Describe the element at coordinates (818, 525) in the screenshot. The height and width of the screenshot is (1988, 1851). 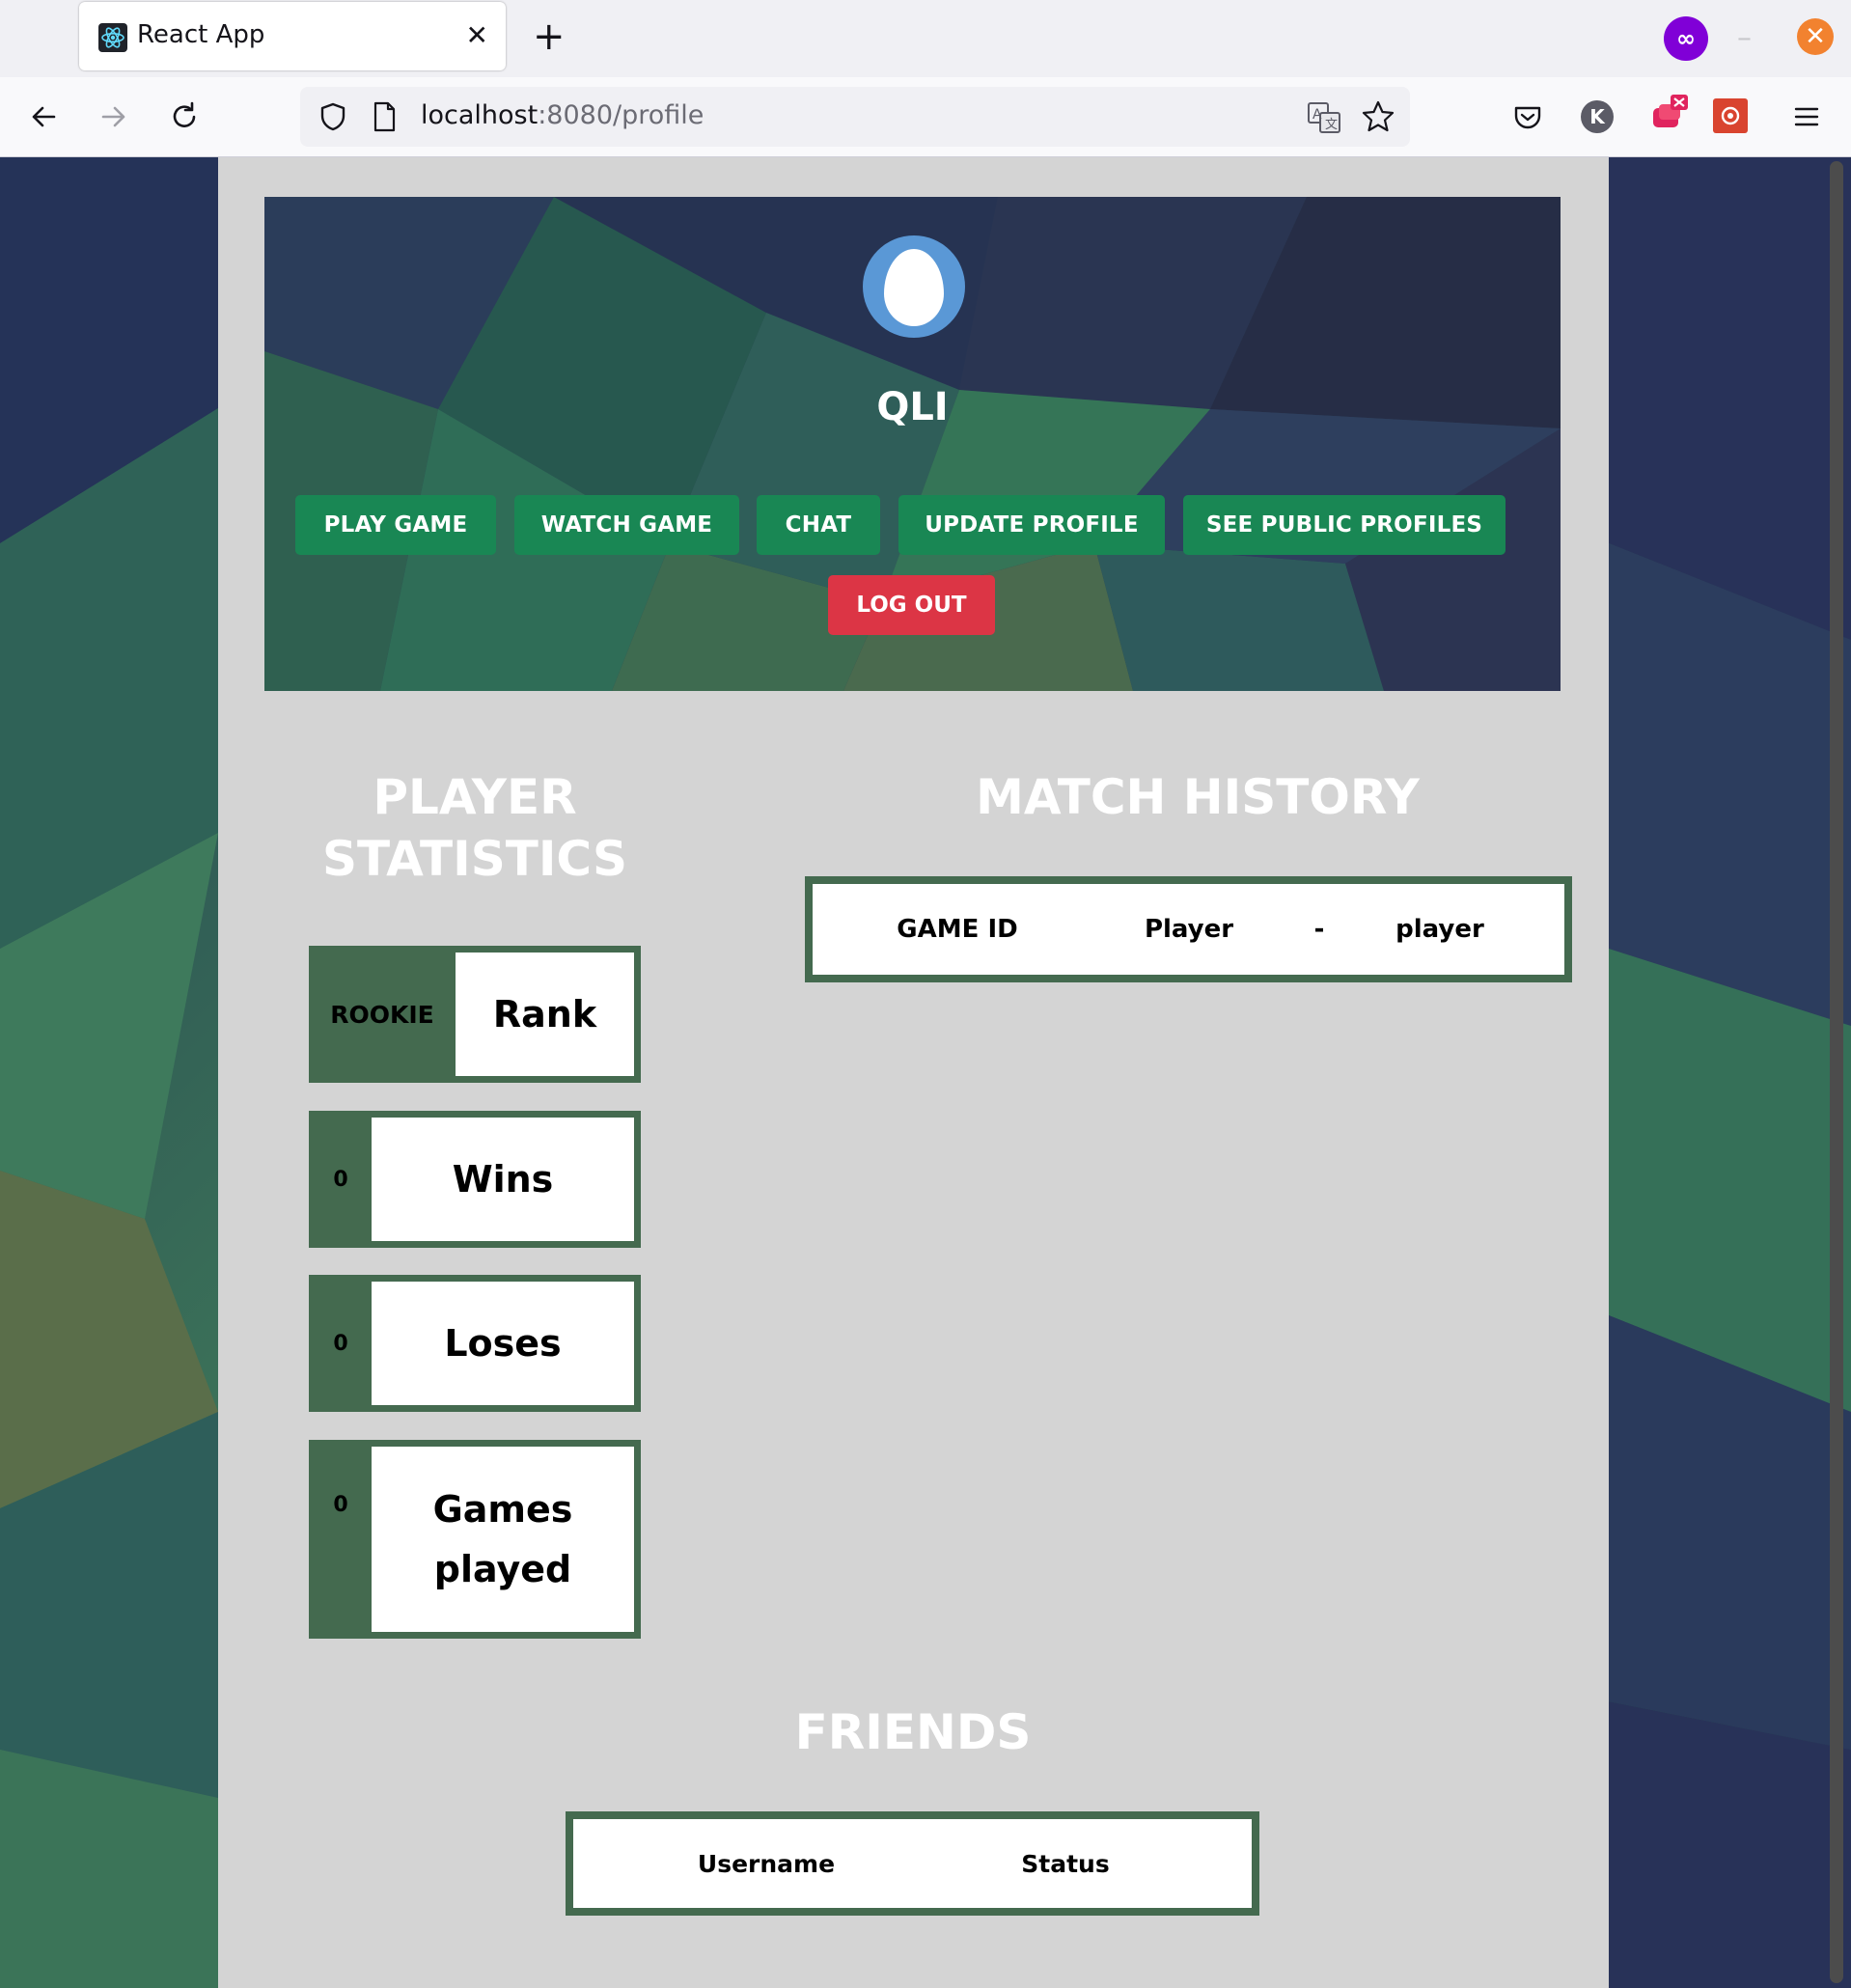
I see `chat-button: CHAT` at that location.